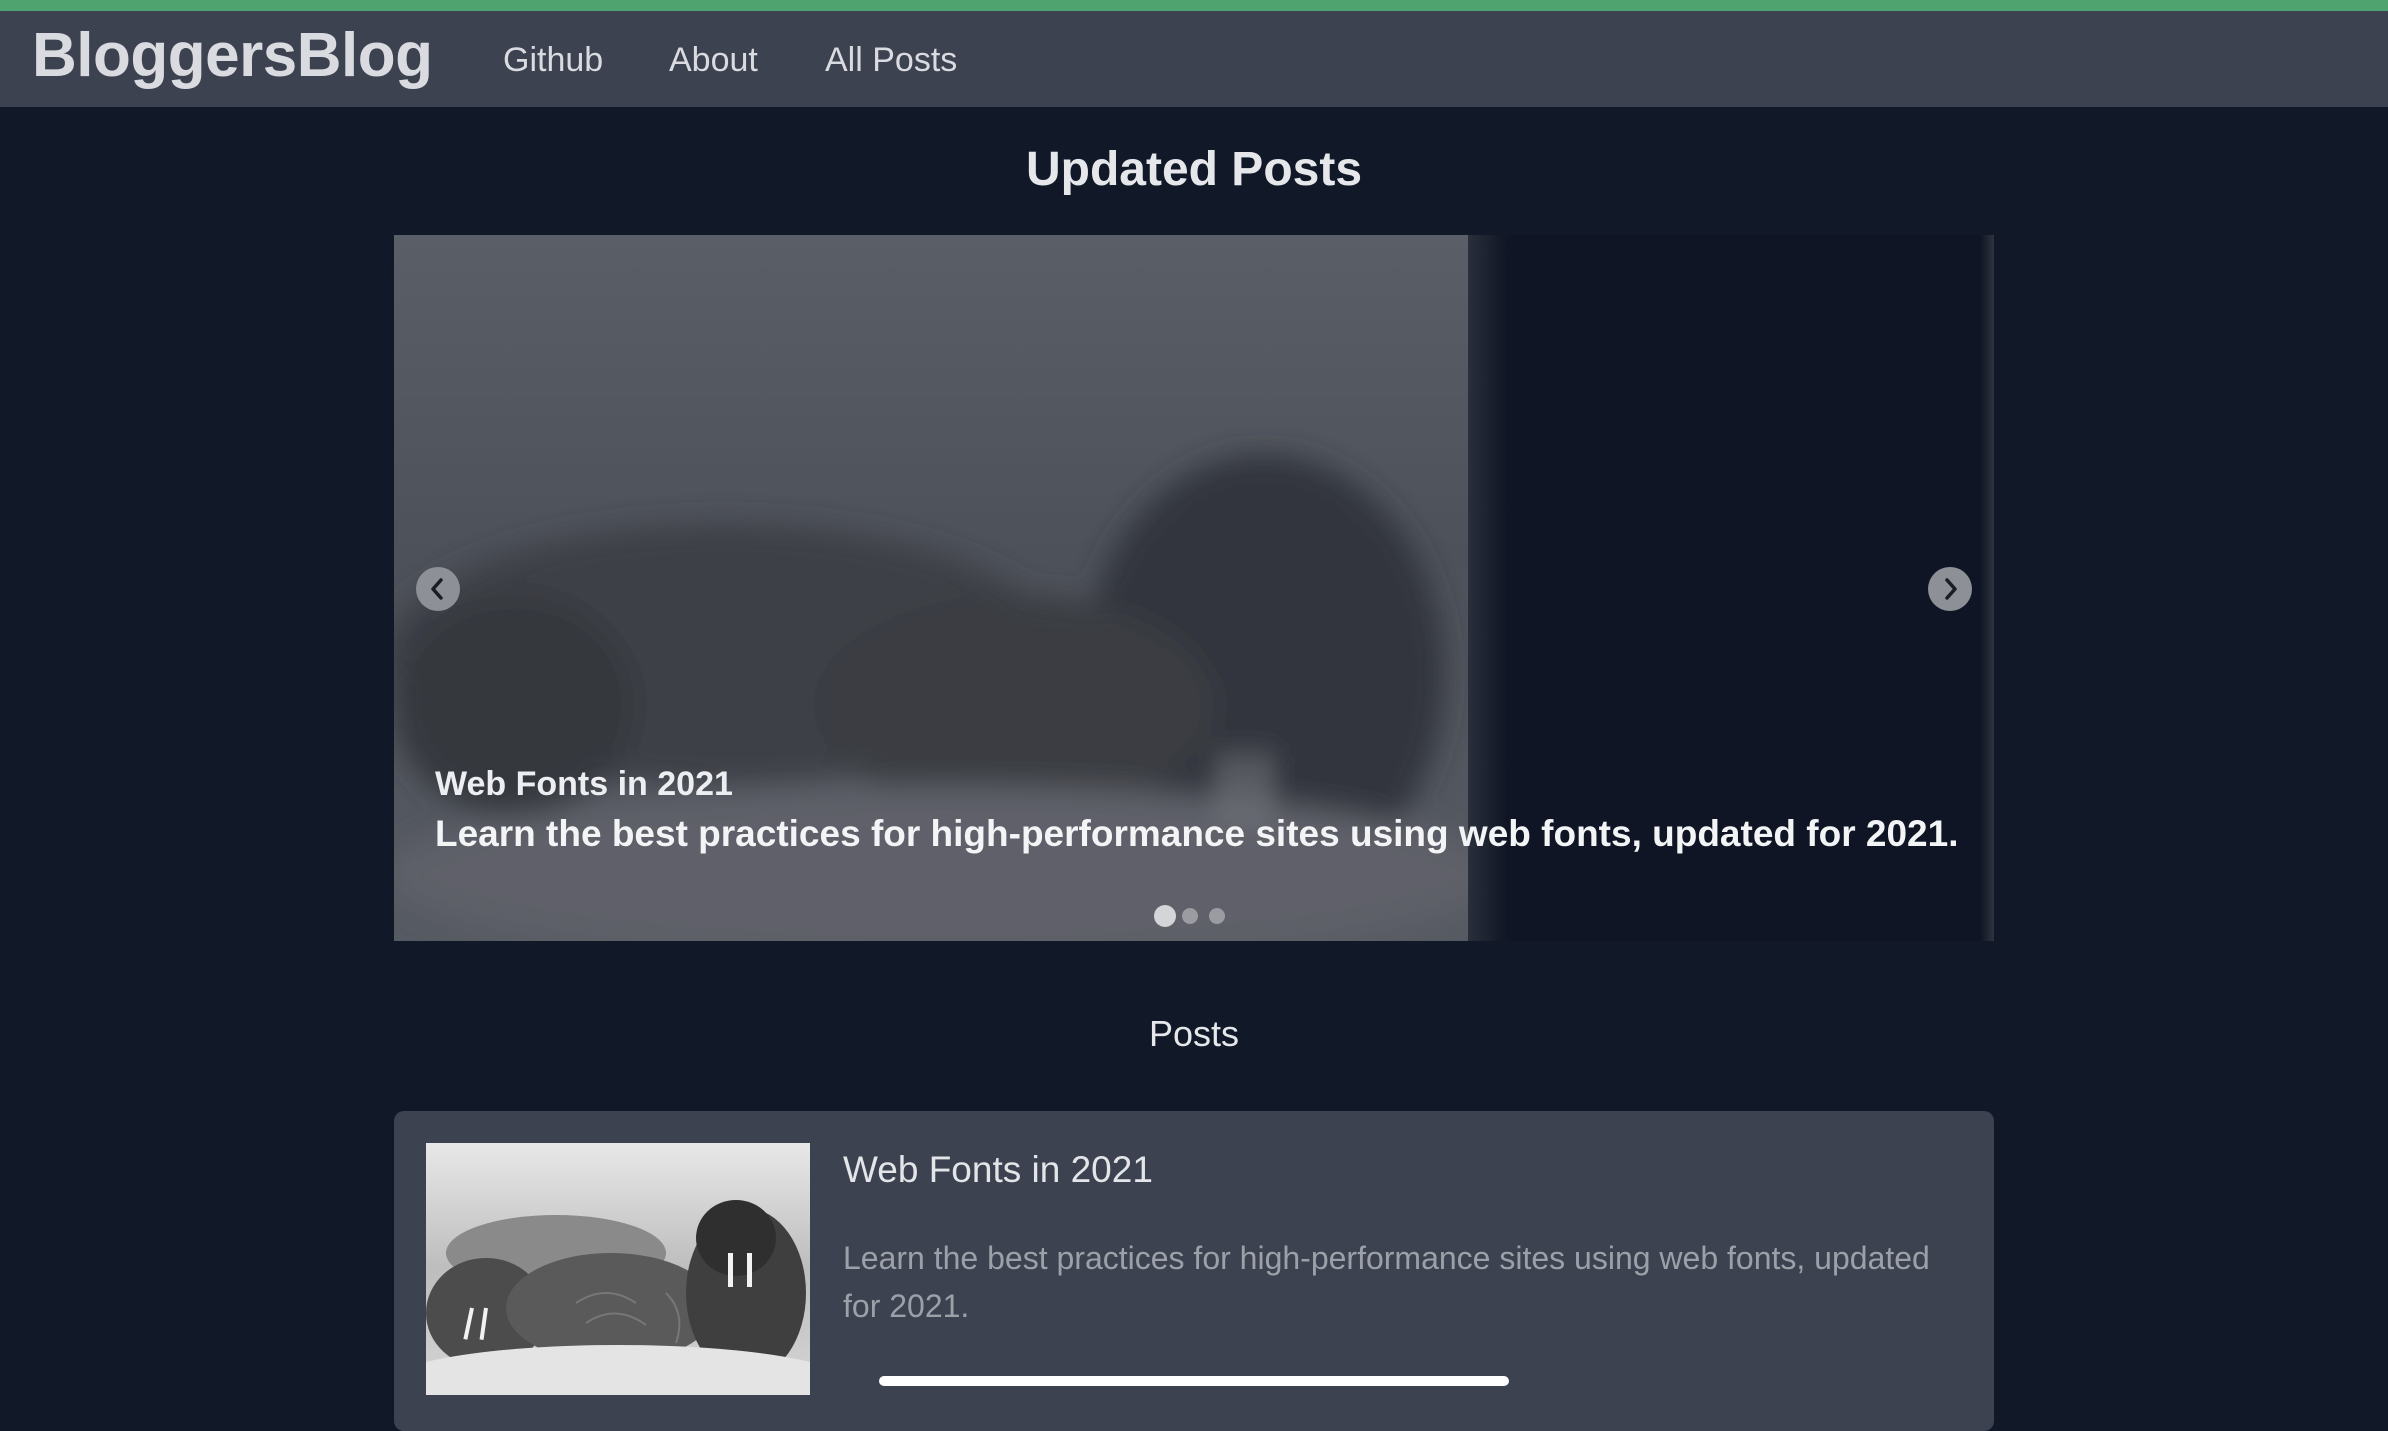 The image size is (2388, 1431). What do you see at coordinates (1194, 1033) in the screenshot?
I see `posts-heading: Posts` at bounding box center [1194, 1033].